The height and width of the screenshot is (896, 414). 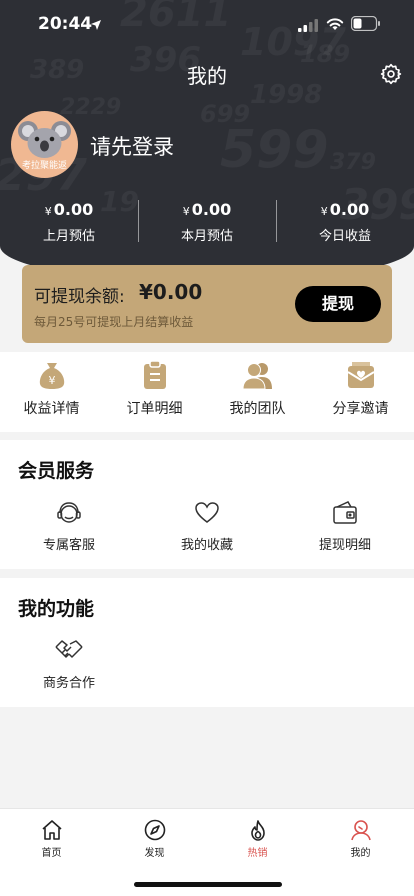 What do you see at coordinates (207, 76) in the screenshot?
I see `page-title: 我的` at bounding box center [207, 76].